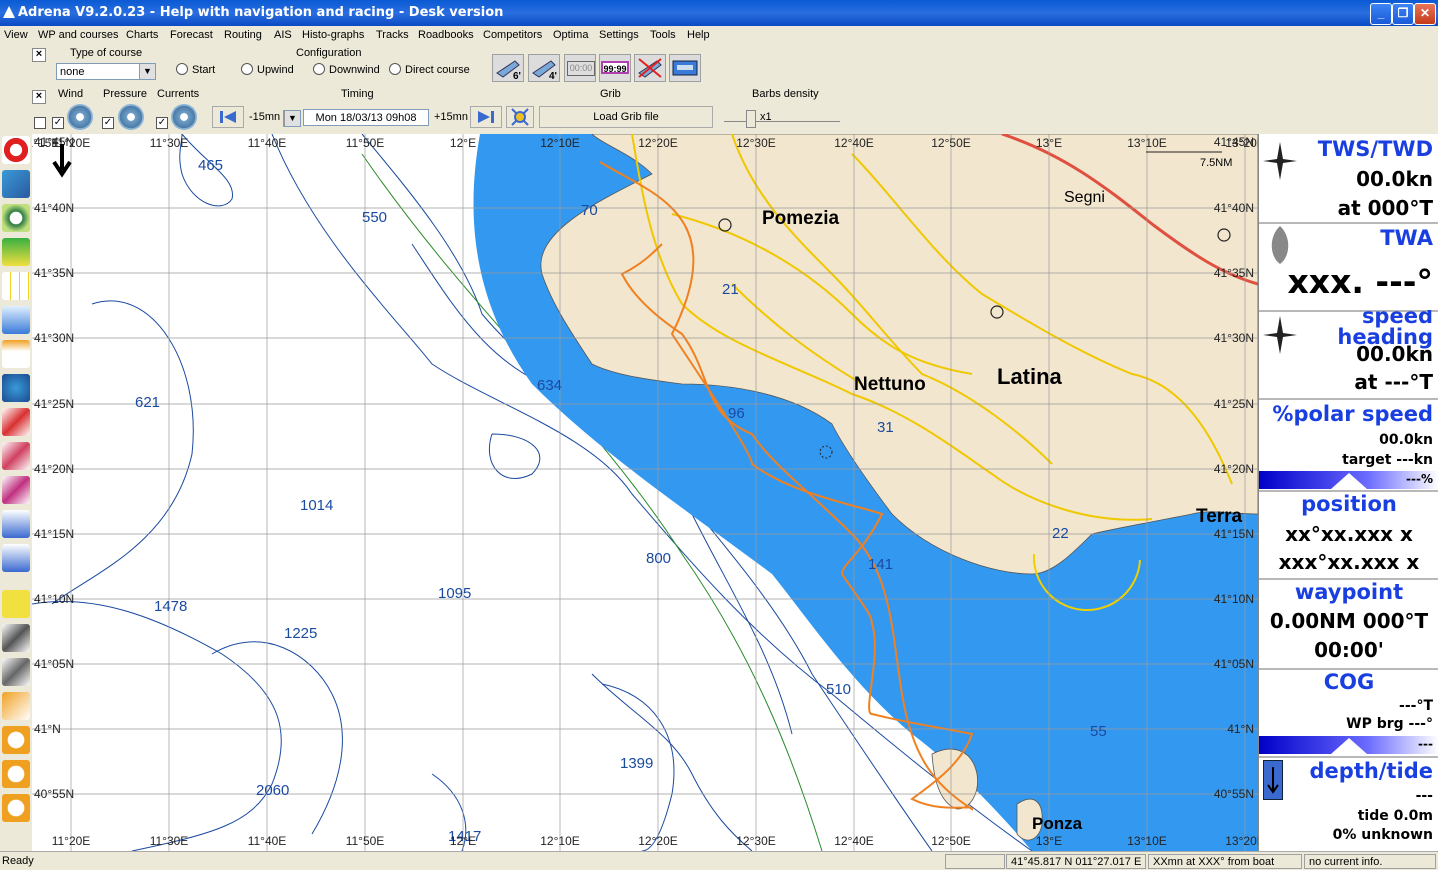  I want to click on menu-optima: Optima, so click(570, 35).